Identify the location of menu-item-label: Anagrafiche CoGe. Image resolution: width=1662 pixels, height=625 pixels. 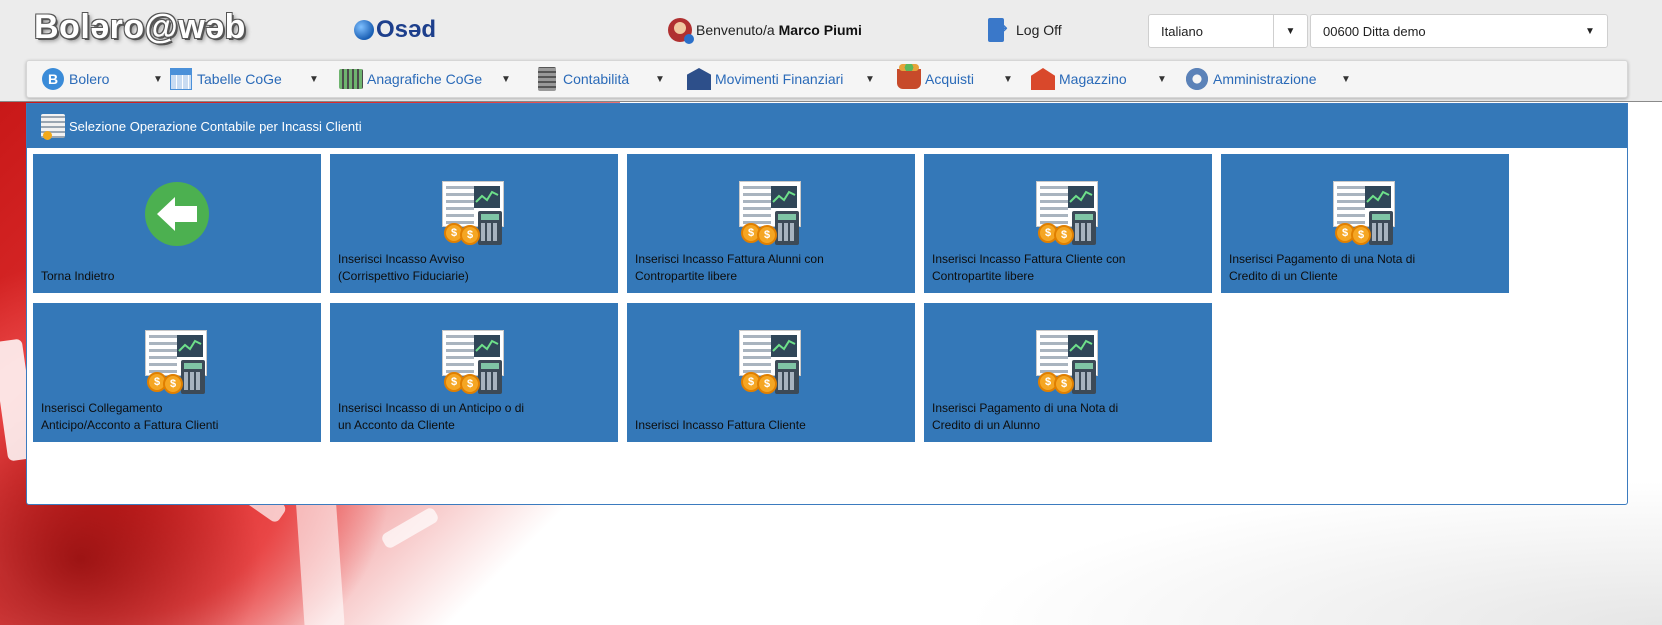
(425, 79).